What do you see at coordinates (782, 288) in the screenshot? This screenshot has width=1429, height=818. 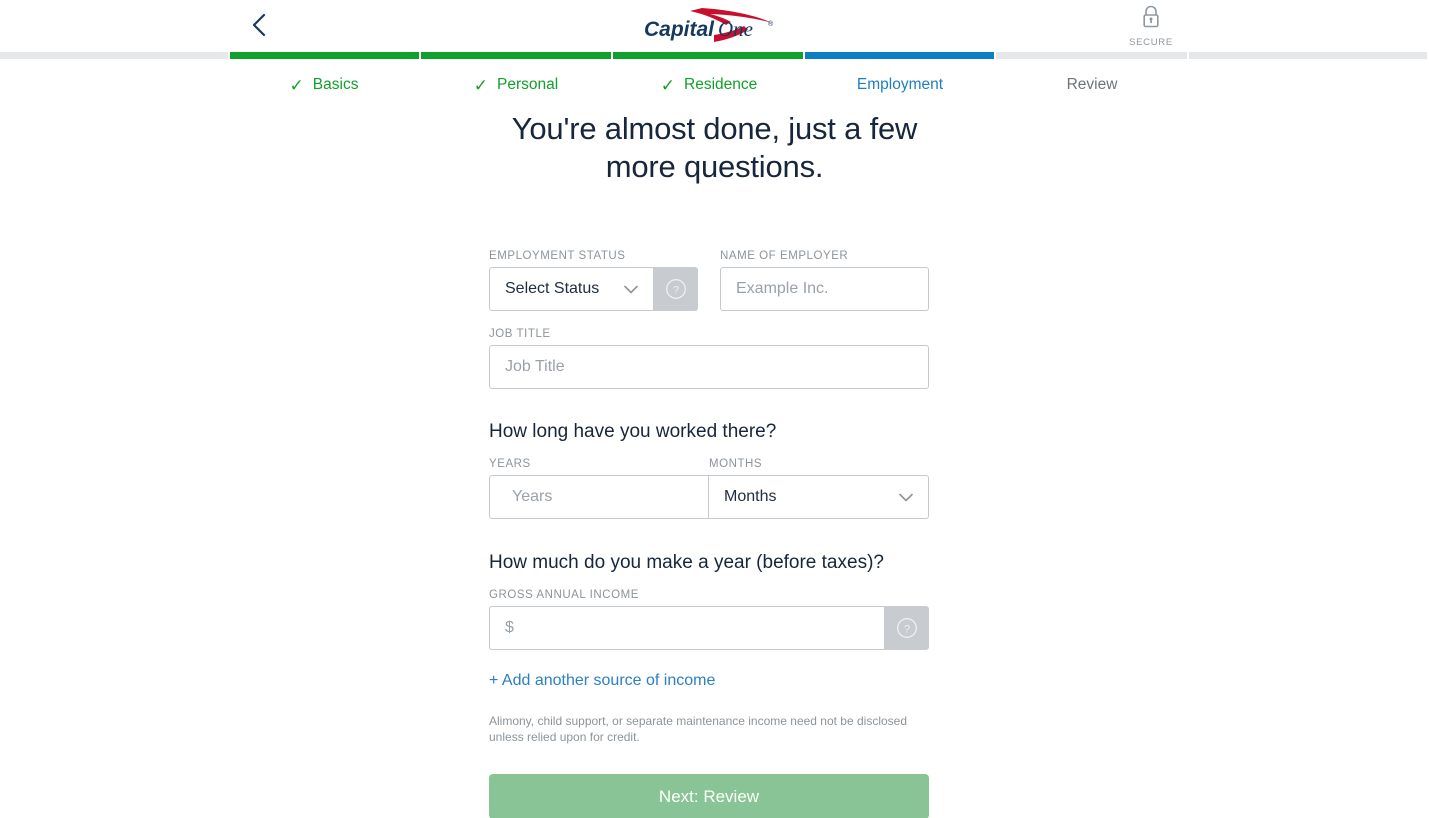 I see `employer-placeholder: Example Inc.` at bounding box center [782, 288].